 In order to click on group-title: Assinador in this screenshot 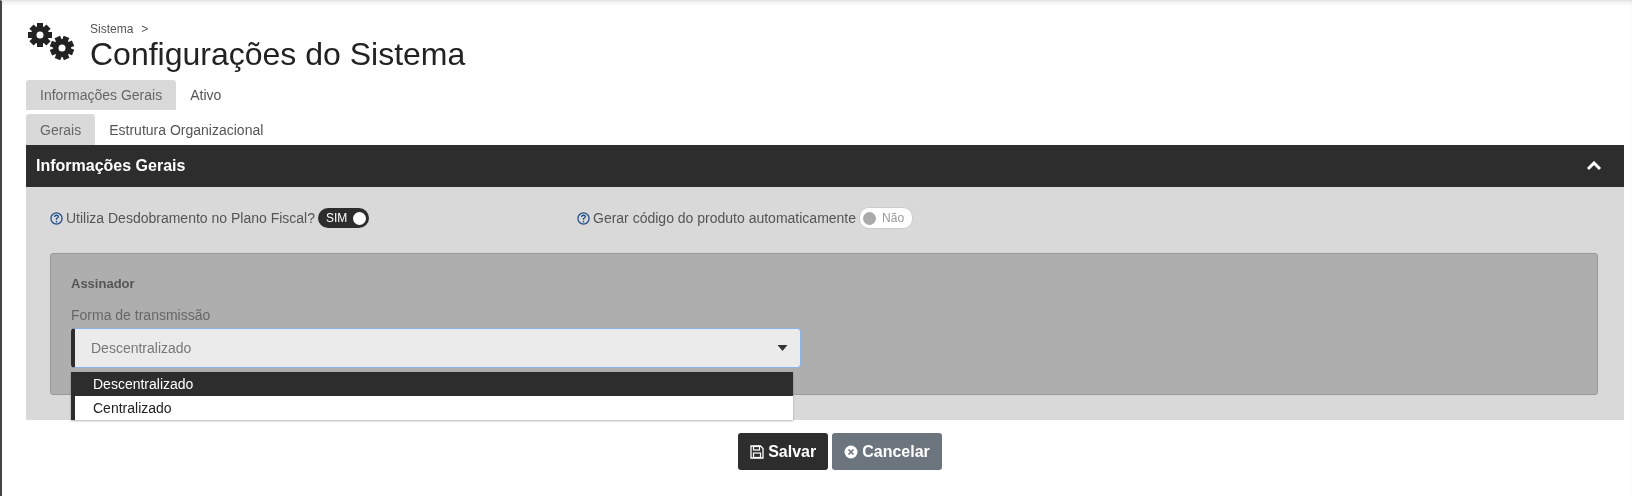, I will do `click(103, 283)`.